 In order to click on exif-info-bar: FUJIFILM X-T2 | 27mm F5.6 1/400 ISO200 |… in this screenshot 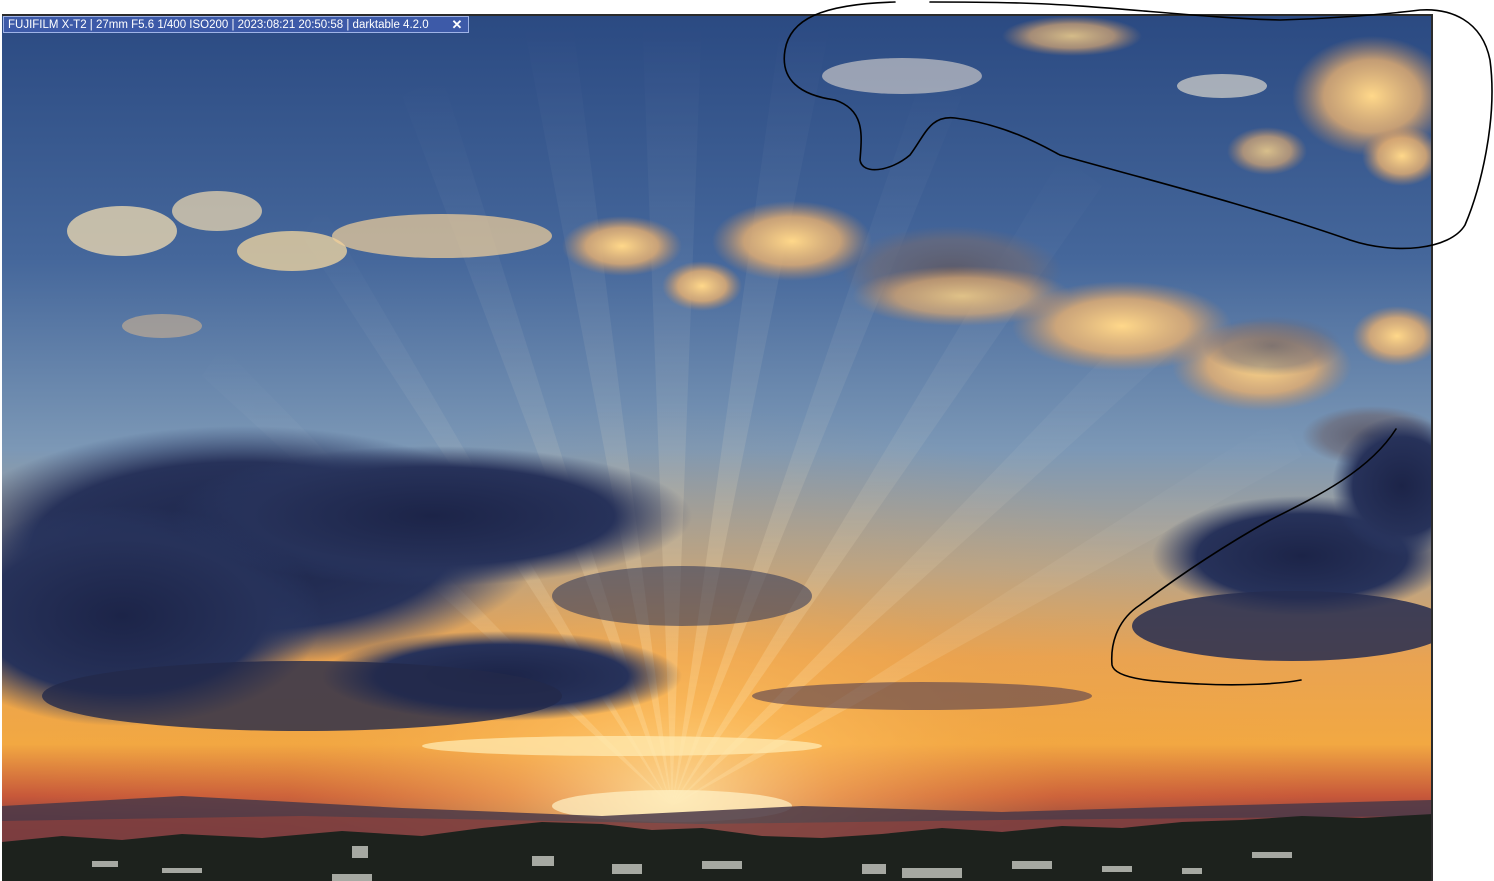, I will do `click(236, 24)`.